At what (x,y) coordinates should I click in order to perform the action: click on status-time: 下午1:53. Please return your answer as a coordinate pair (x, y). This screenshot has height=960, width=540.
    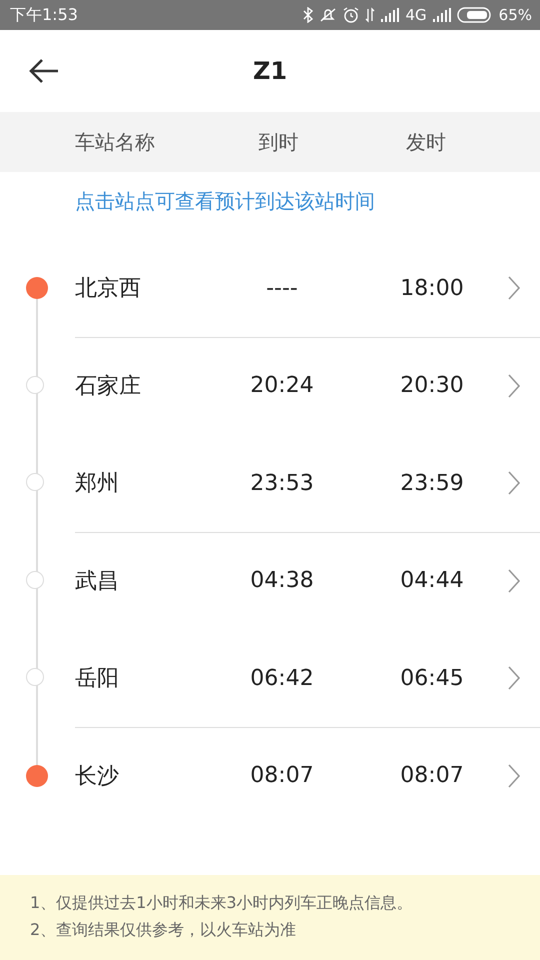
    Looking at the image, I should click on (44, 15).